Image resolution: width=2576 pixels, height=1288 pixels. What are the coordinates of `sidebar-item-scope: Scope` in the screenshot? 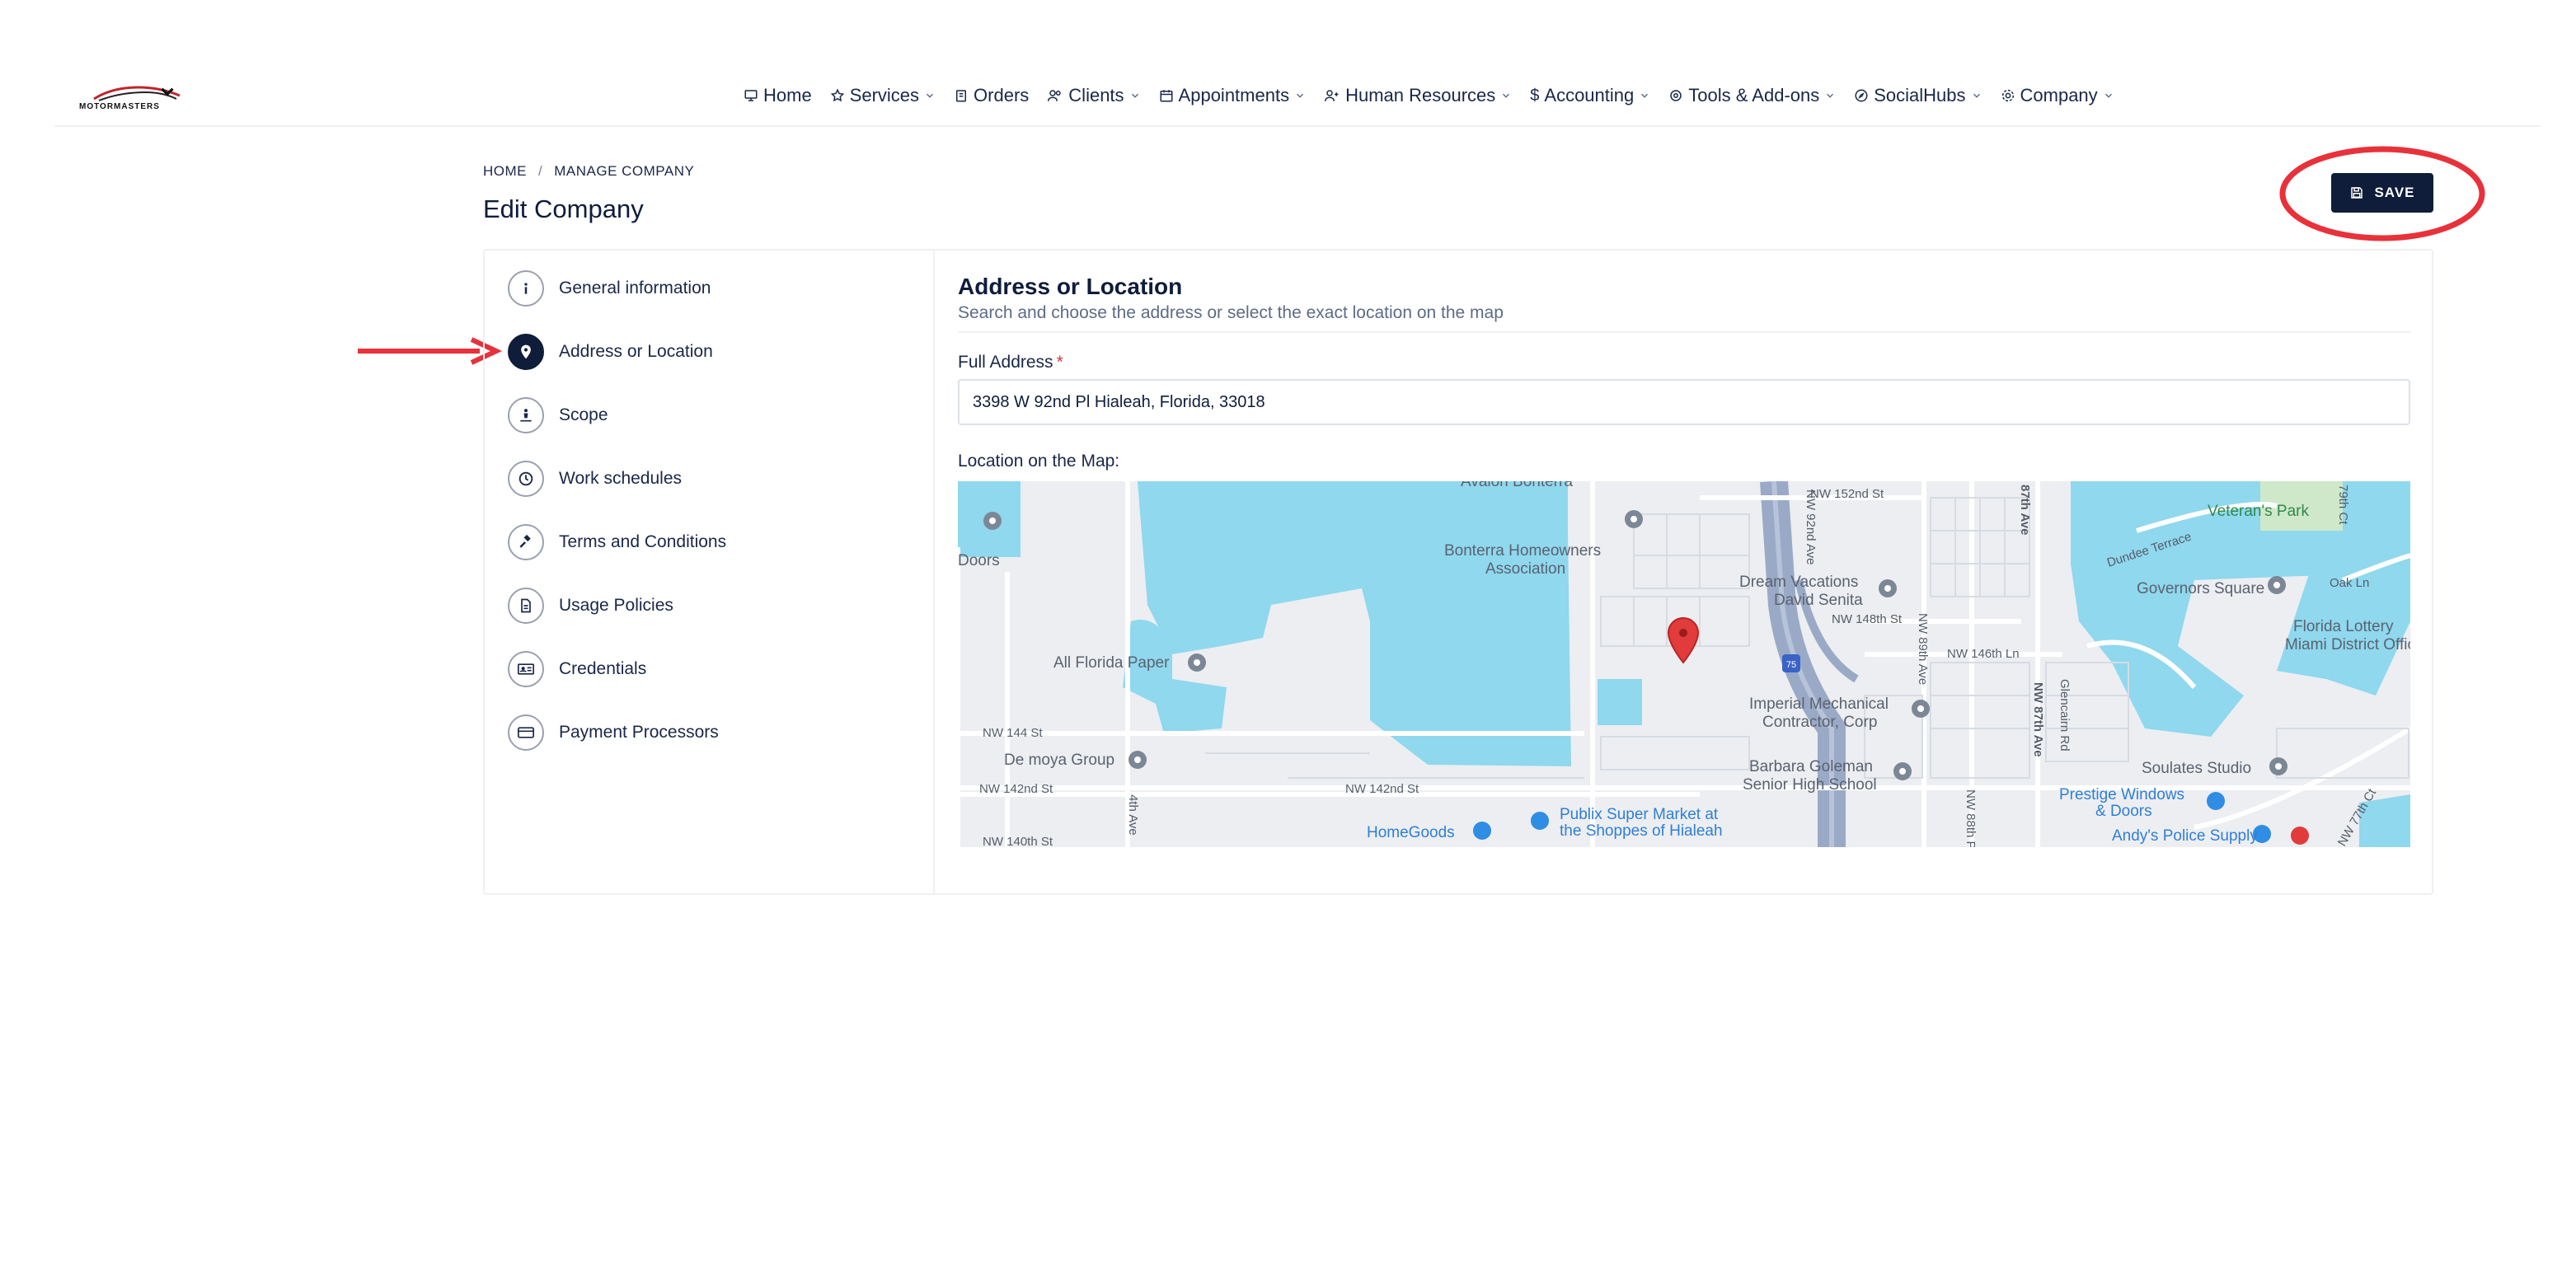 It's located at (558, 415).